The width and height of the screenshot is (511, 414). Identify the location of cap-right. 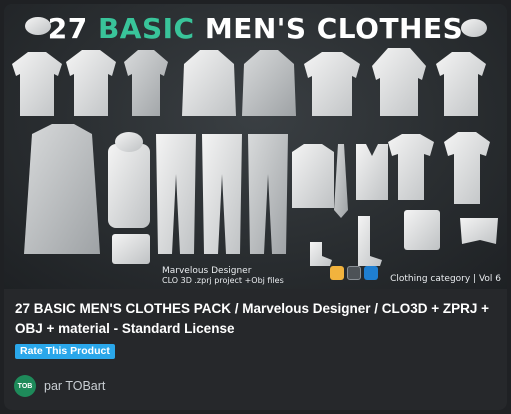
(474, 28).